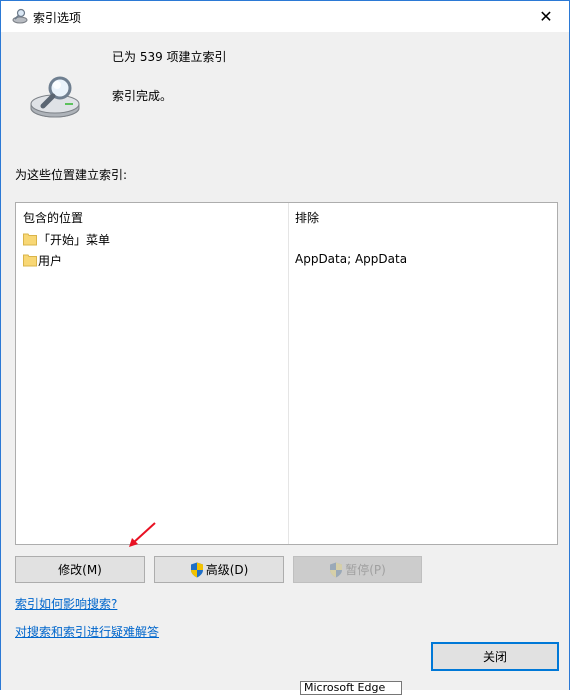 This screenshot has width=572, height=695. What do you see at coordinates (71, 175) in the screenshot?
I see `locations-label: 为这些位置建立索引:` at bounding box center [71, 175].